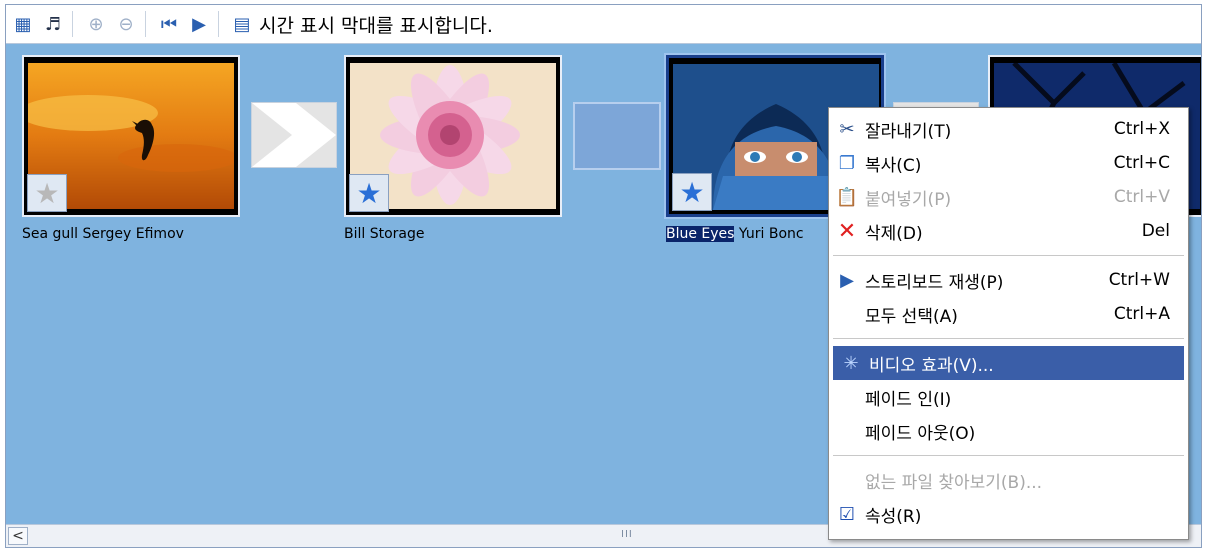 The width and height of the screenshot is (1206, 550). I want to click on zoom-in-icon: ⊕, so click(96, 24).